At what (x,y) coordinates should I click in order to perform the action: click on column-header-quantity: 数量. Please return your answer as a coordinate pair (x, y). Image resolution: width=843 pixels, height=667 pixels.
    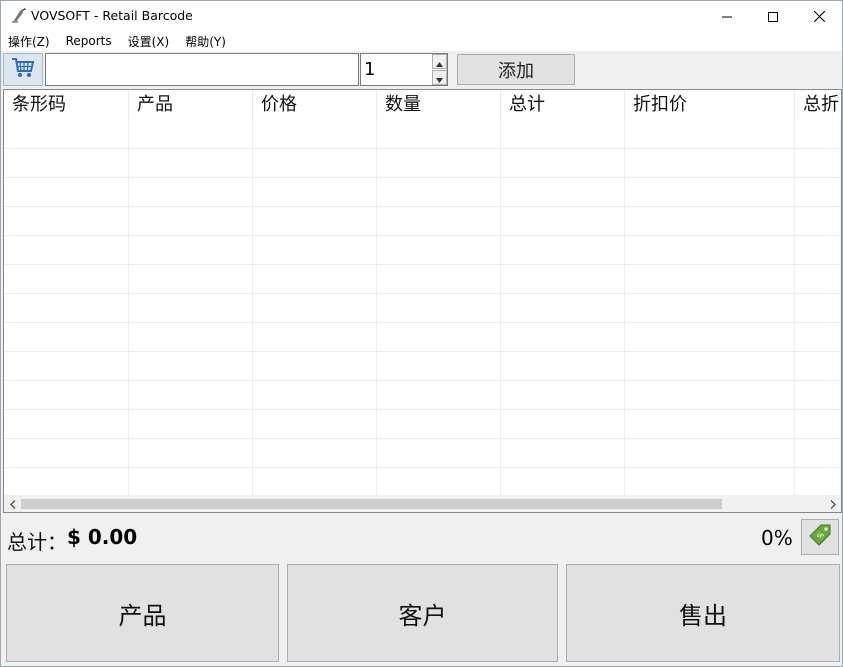
    Looking at the image, I should click on (439, 105).